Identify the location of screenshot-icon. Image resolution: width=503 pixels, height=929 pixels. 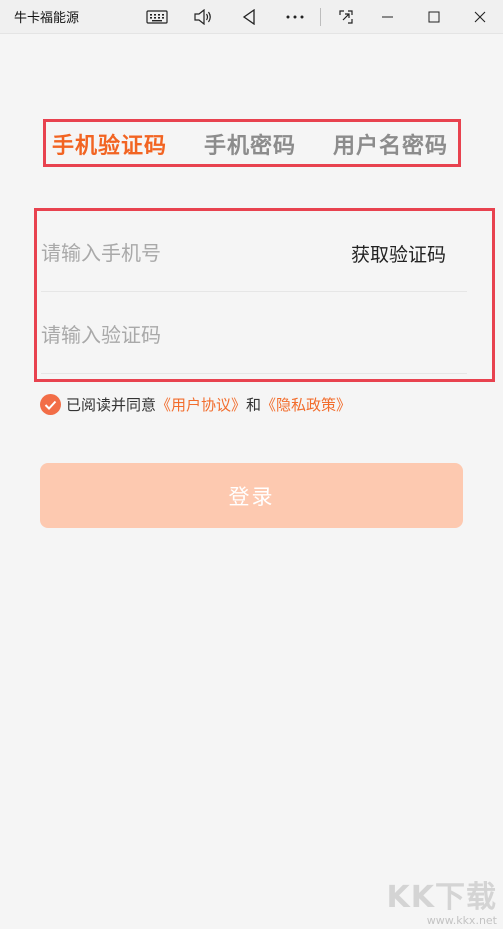
(346, 16).